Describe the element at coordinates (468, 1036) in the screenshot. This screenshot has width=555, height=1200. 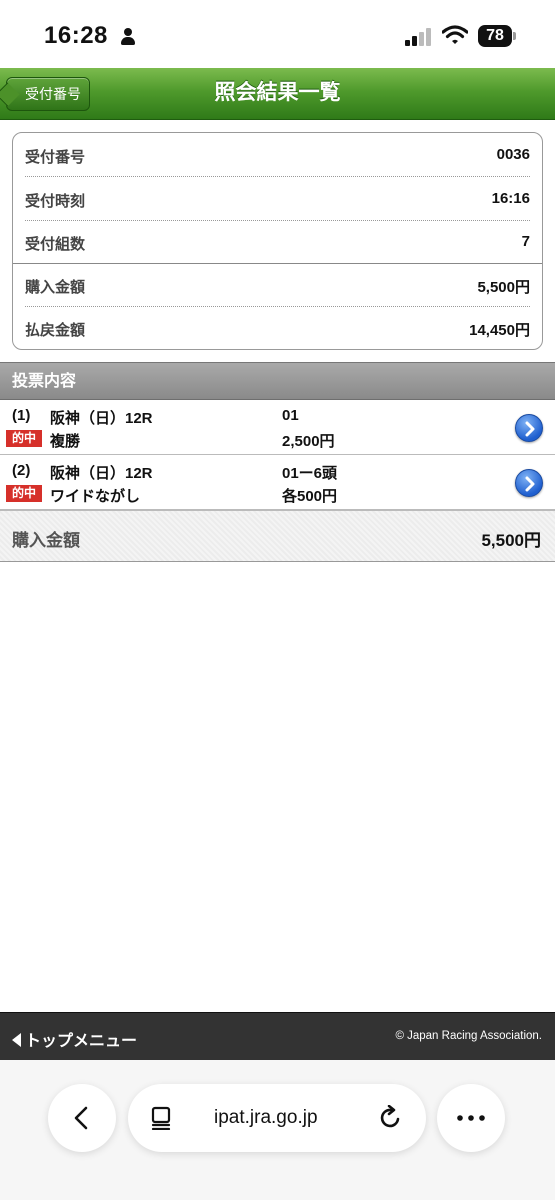
I see `copyright: © Japan Racing Association.` at that location.